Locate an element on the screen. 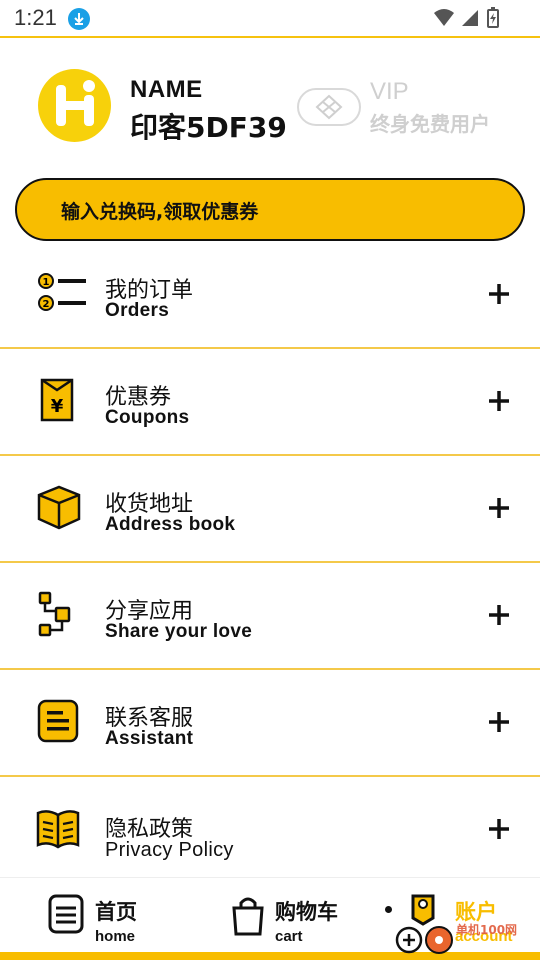  menu-item-assistant: 联系客服 Assistant is located at coordinates (270, 723).